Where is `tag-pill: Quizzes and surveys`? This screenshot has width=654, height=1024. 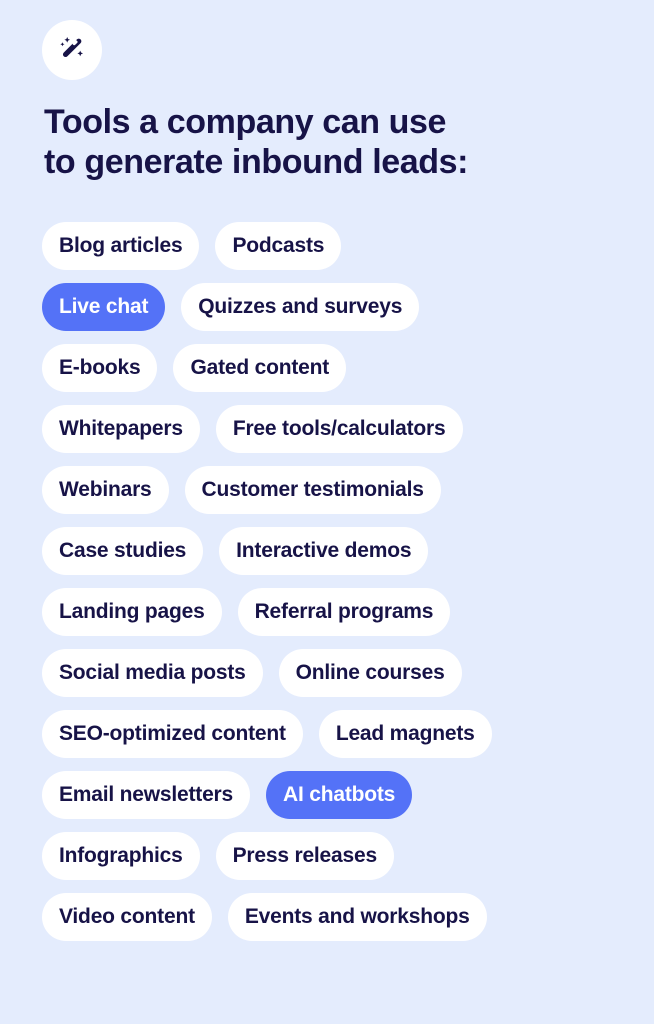 tag-pill: Quizzes and surveys is located at coordinates (300, 307).